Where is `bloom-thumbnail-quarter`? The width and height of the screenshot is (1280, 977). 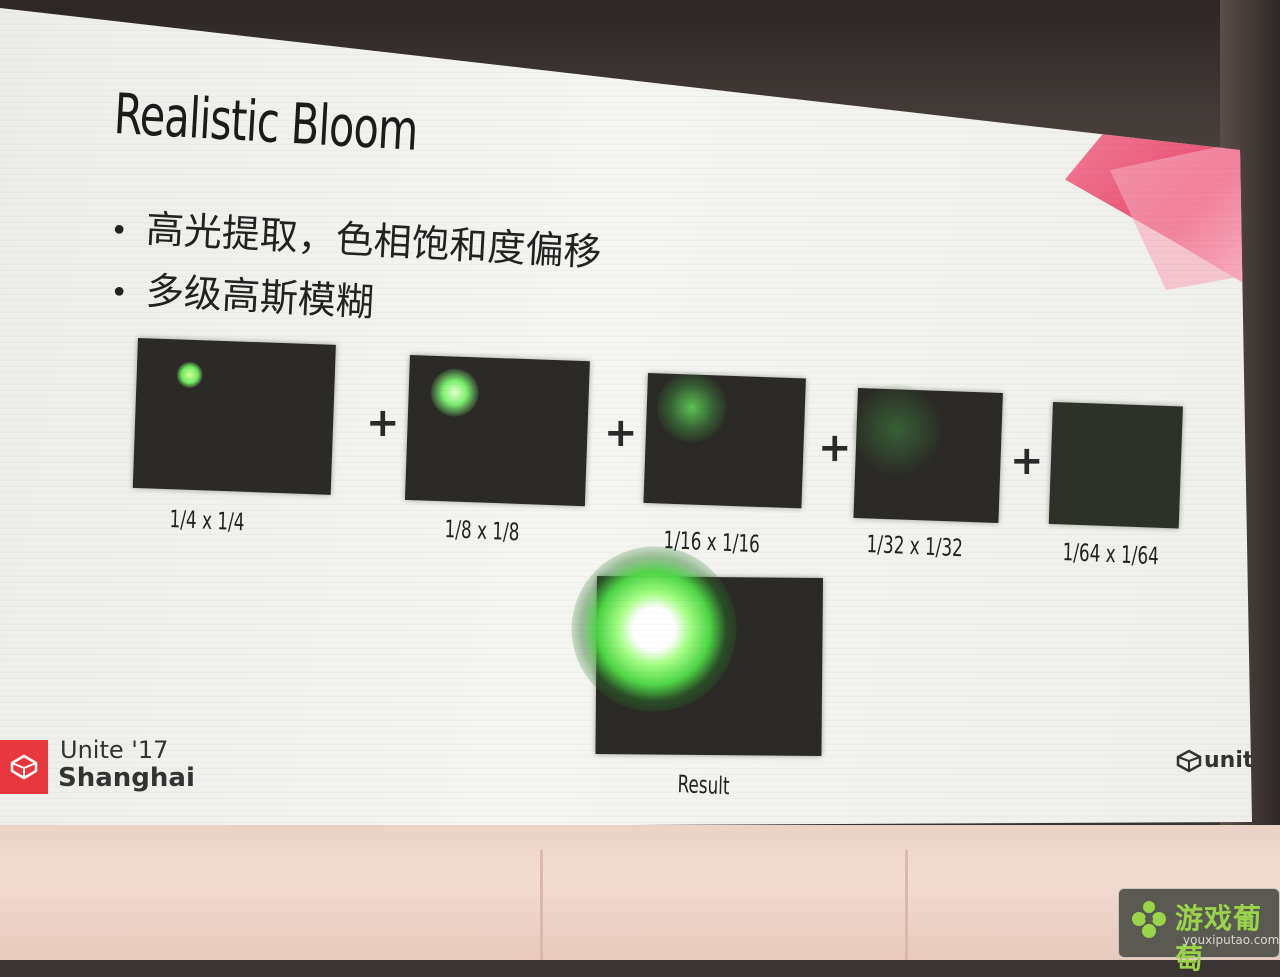 bloom-thumbnail-quarter is located at coordinates (234, 416).